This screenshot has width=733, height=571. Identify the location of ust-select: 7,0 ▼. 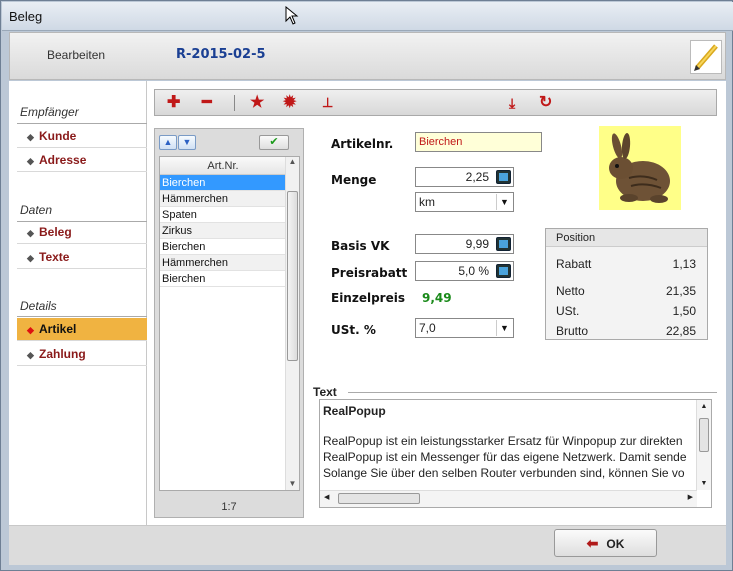
(464, 328).